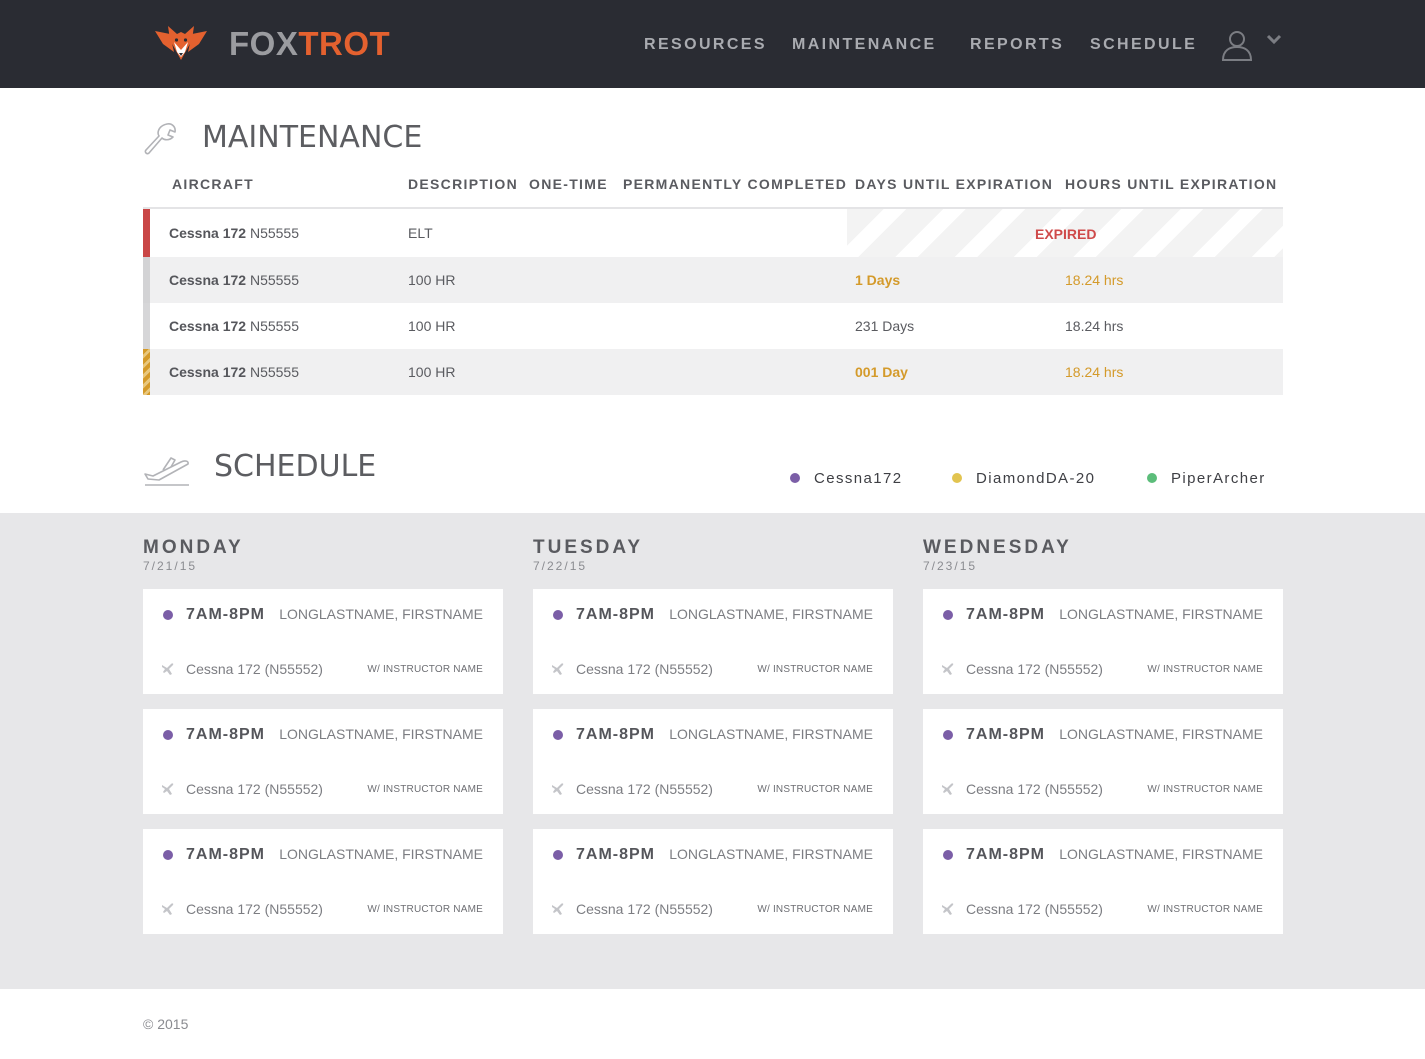 The height and width of the screenshot is (1059, 1425). Describe the element at coordinates (161, 139) in the screenshot. I see `wrench-icon` at that location.